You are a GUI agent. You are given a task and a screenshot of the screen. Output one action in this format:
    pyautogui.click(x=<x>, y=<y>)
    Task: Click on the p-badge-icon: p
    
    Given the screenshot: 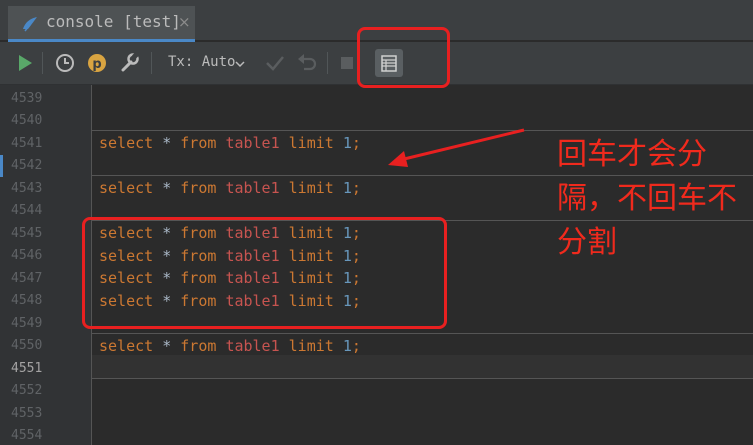 What is the action you would take?
    pyautogui.click(x=97, y=63)
    